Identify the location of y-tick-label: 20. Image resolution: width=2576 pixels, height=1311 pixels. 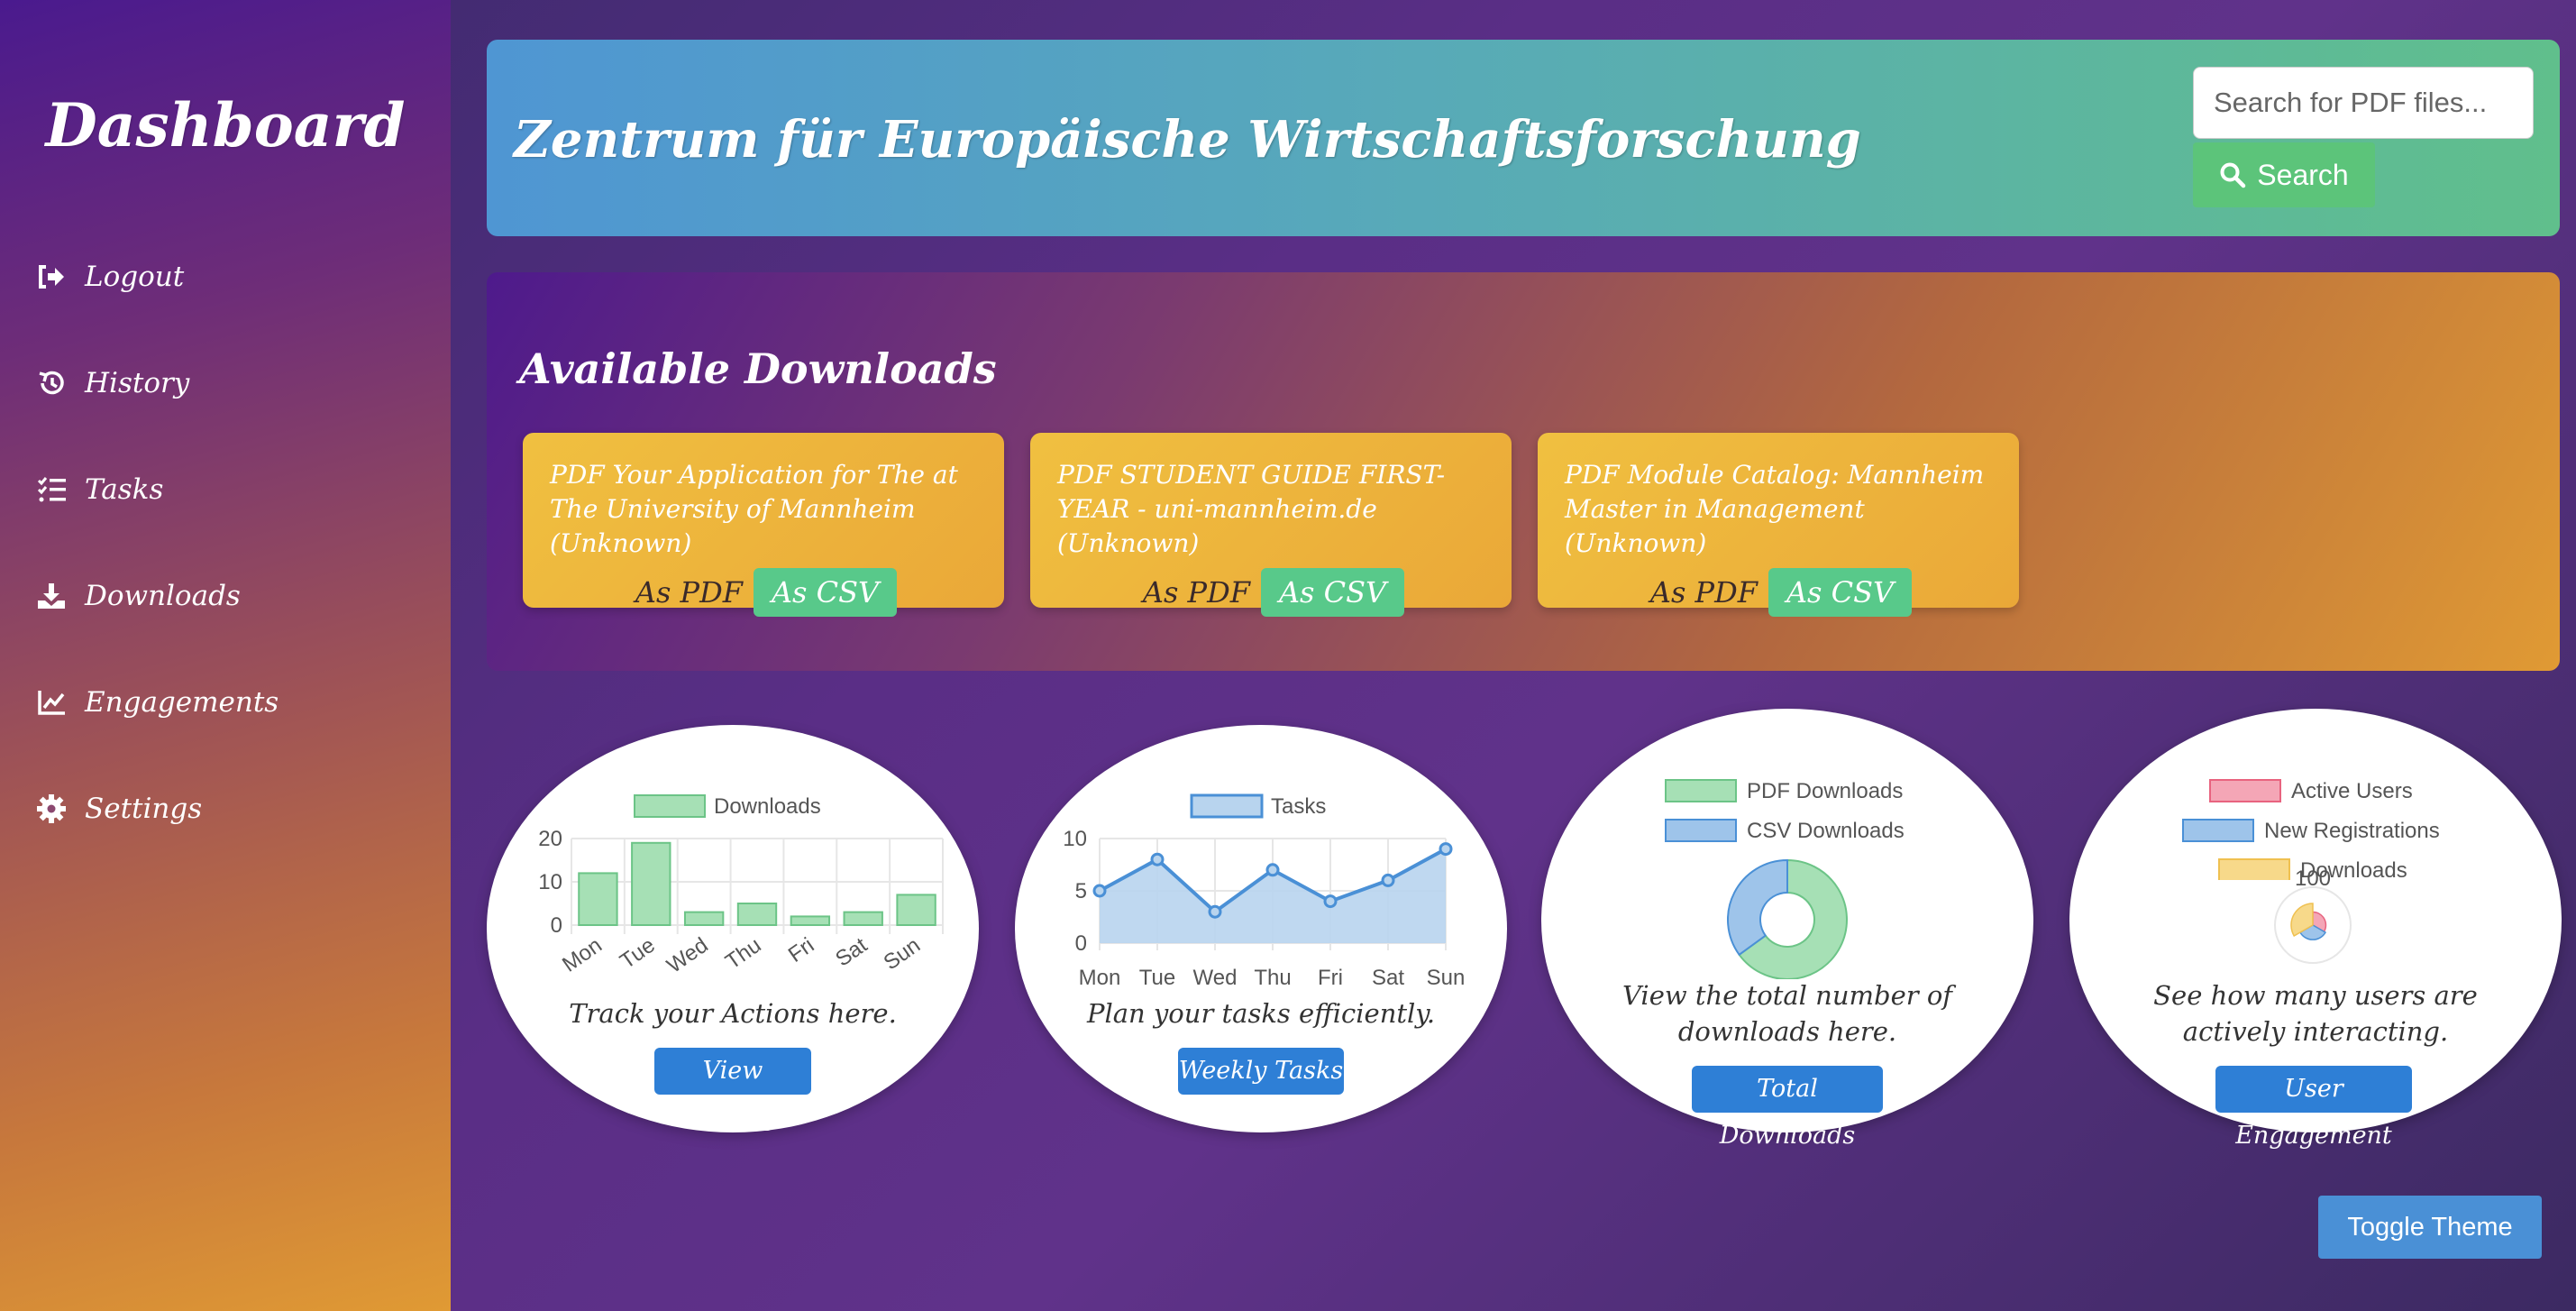
(550, 839).